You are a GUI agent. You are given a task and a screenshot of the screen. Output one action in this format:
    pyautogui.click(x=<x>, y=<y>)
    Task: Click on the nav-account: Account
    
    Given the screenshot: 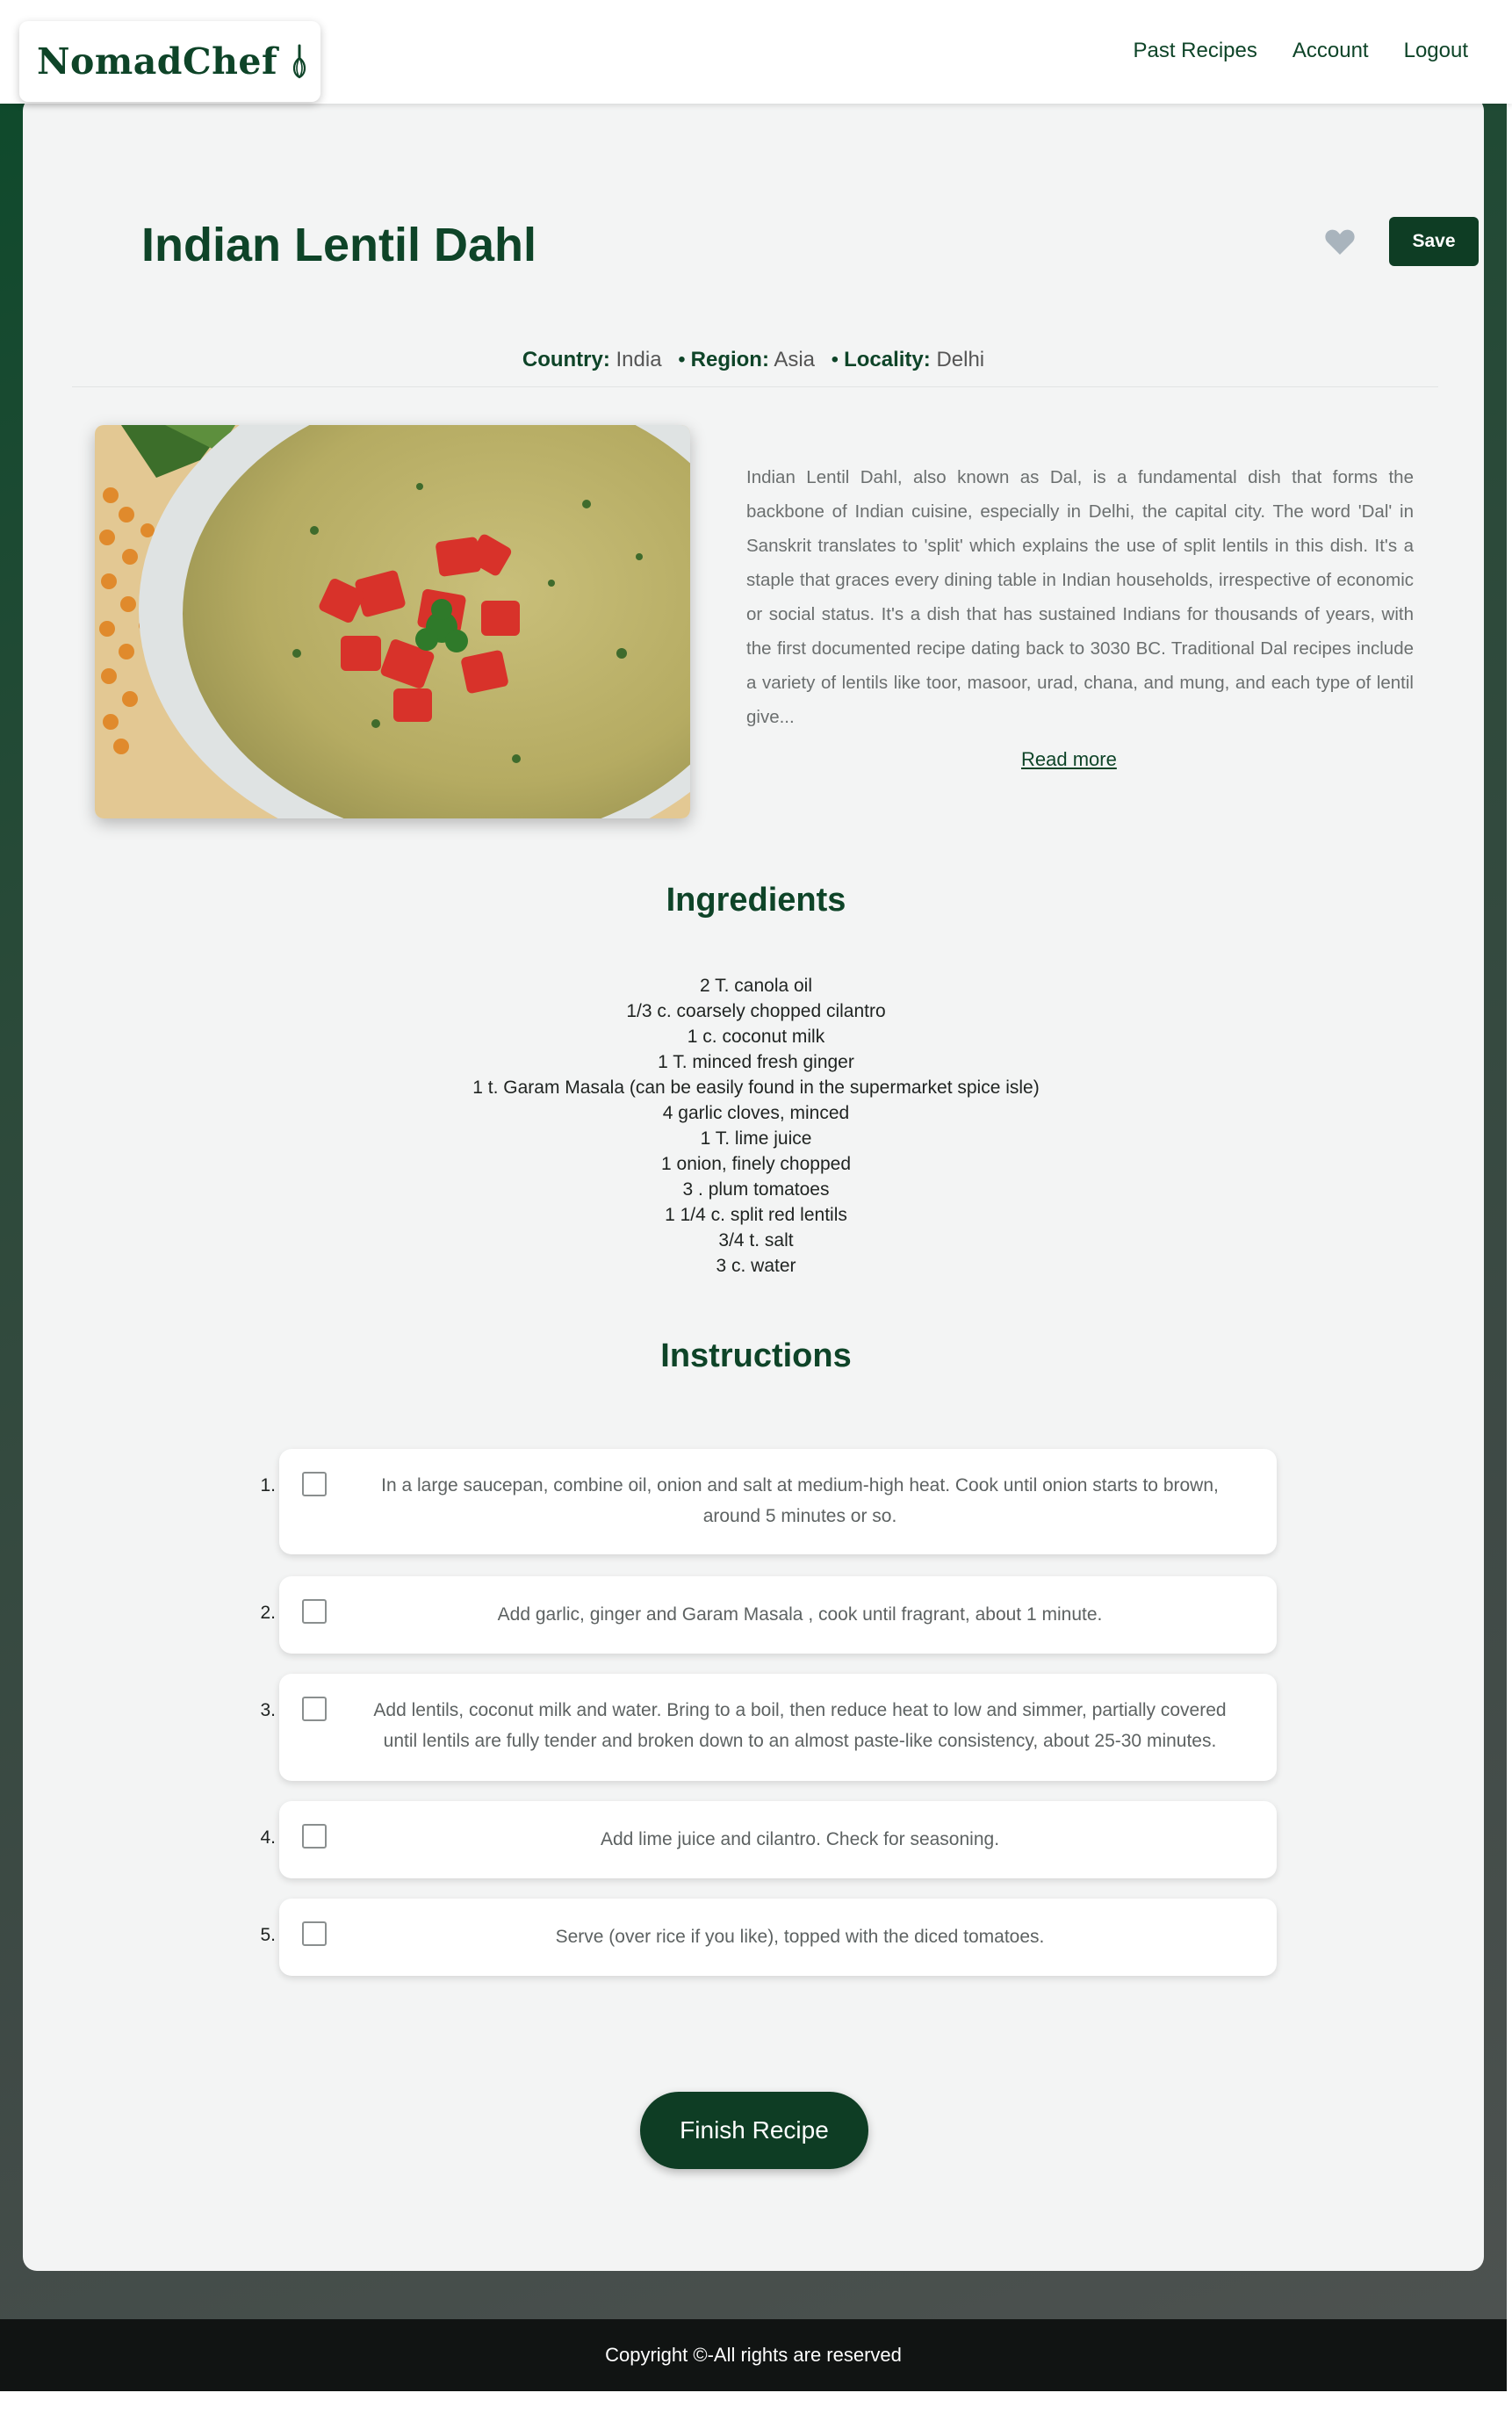 What is the action you would take?
    pyautogui.click(x=1330, y=51)
    